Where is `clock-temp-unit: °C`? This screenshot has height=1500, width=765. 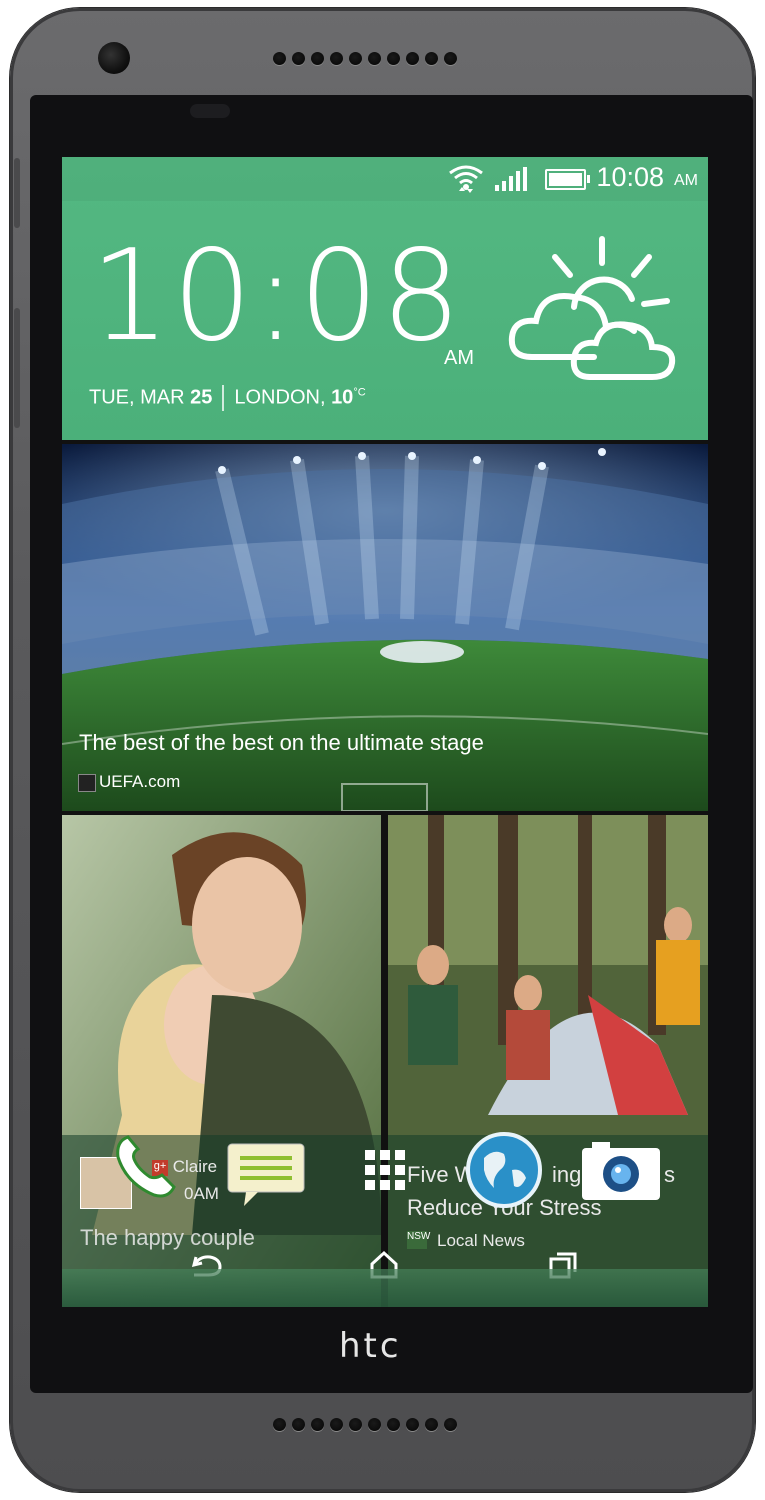
clock-temp-unit: °C is located at coordinates (359, 392).